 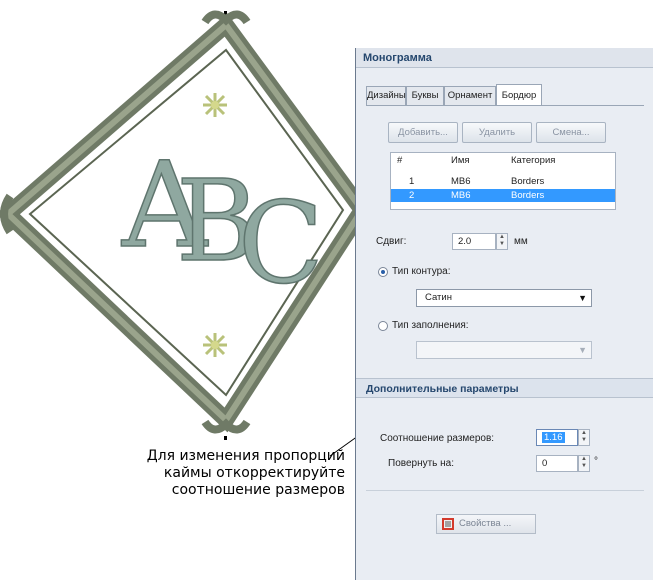 I want to click on tab-border: Бордюр, so click(x=519, y=94).